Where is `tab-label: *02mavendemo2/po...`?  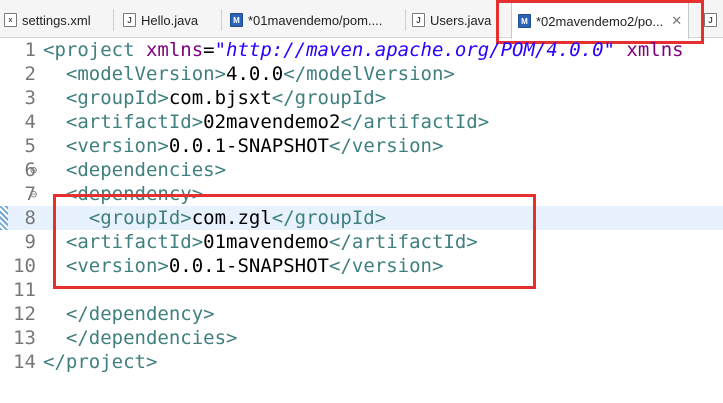 tab-label: *02mavendemo2/po... is located at coordinates (600, 21).